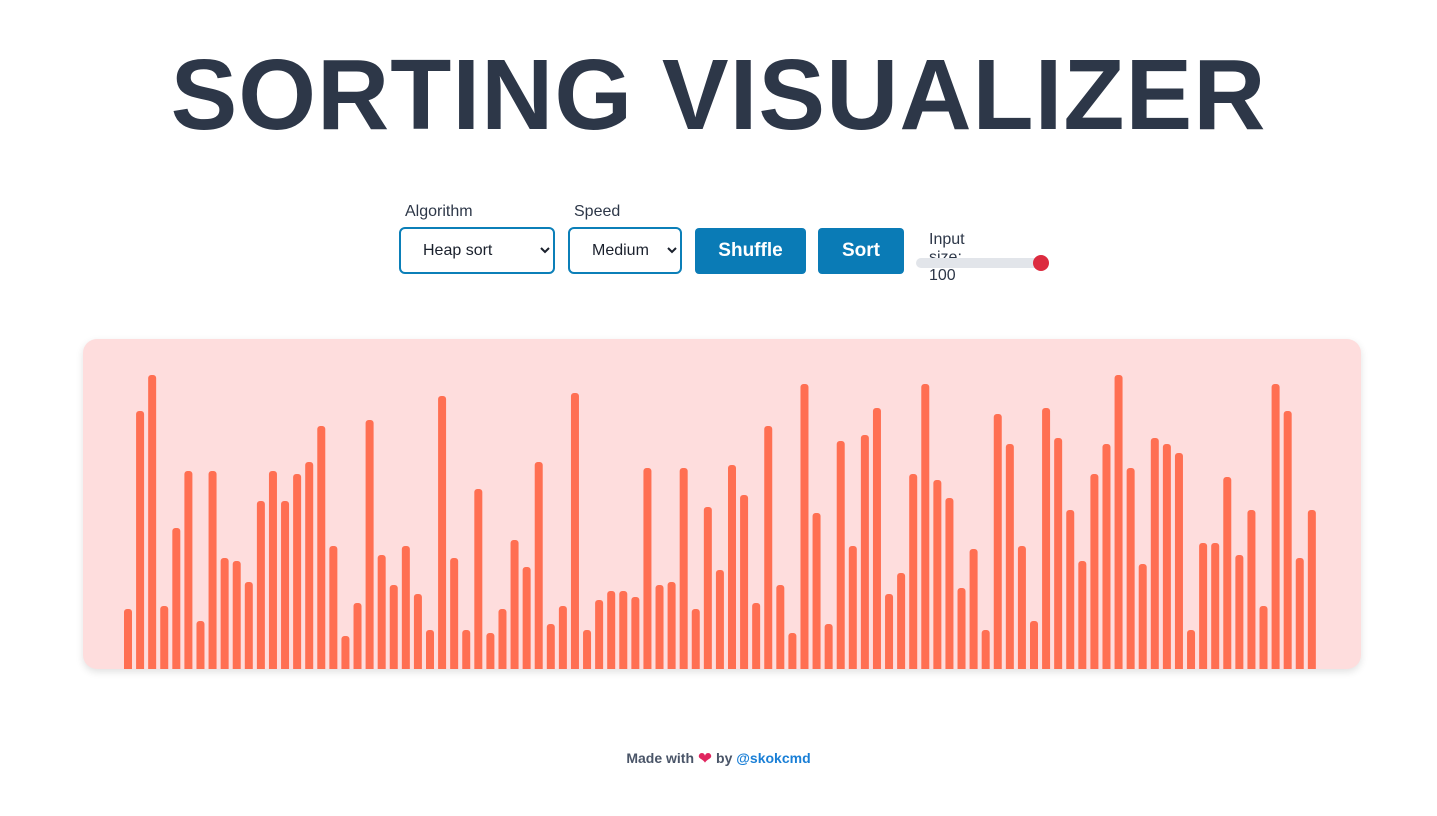  I want to click on footer-made-with: Made with, so click(660, 758).